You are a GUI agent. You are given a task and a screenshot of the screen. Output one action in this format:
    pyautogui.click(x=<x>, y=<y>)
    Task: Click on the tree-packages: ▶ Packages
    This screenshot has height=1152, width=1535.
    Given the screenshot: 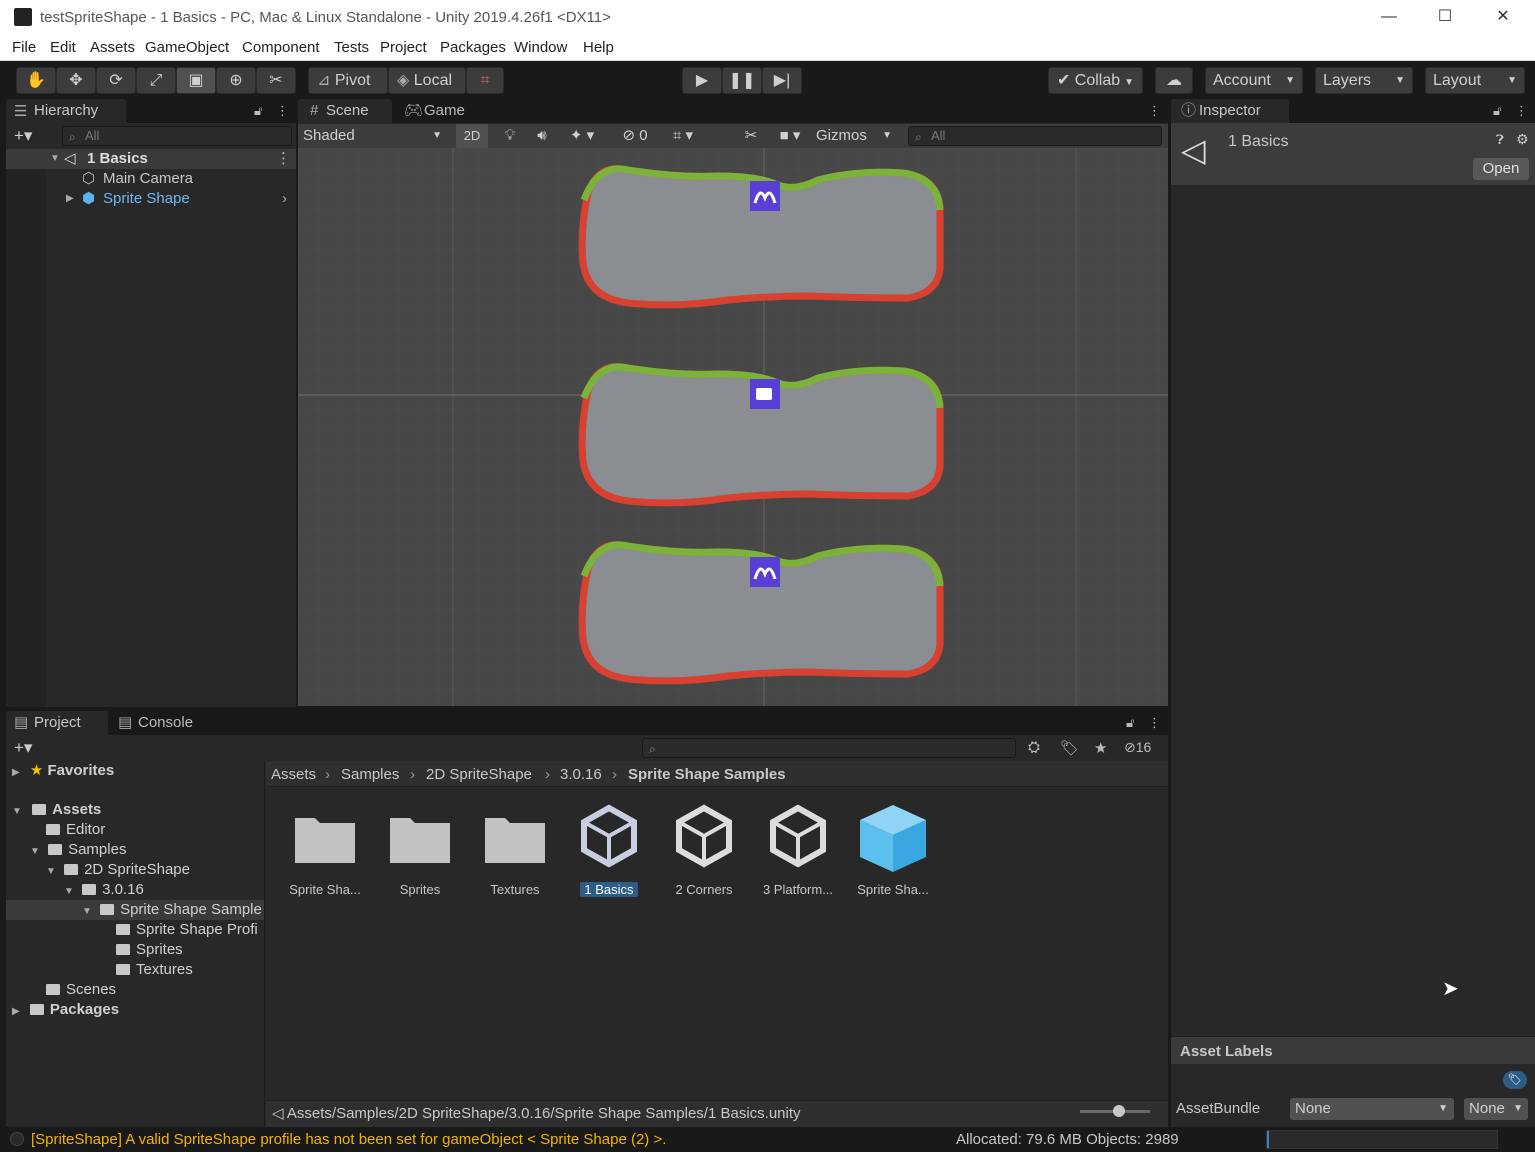 What is the action you would take?
    pyautogui.click(x=65, y=1010)
    